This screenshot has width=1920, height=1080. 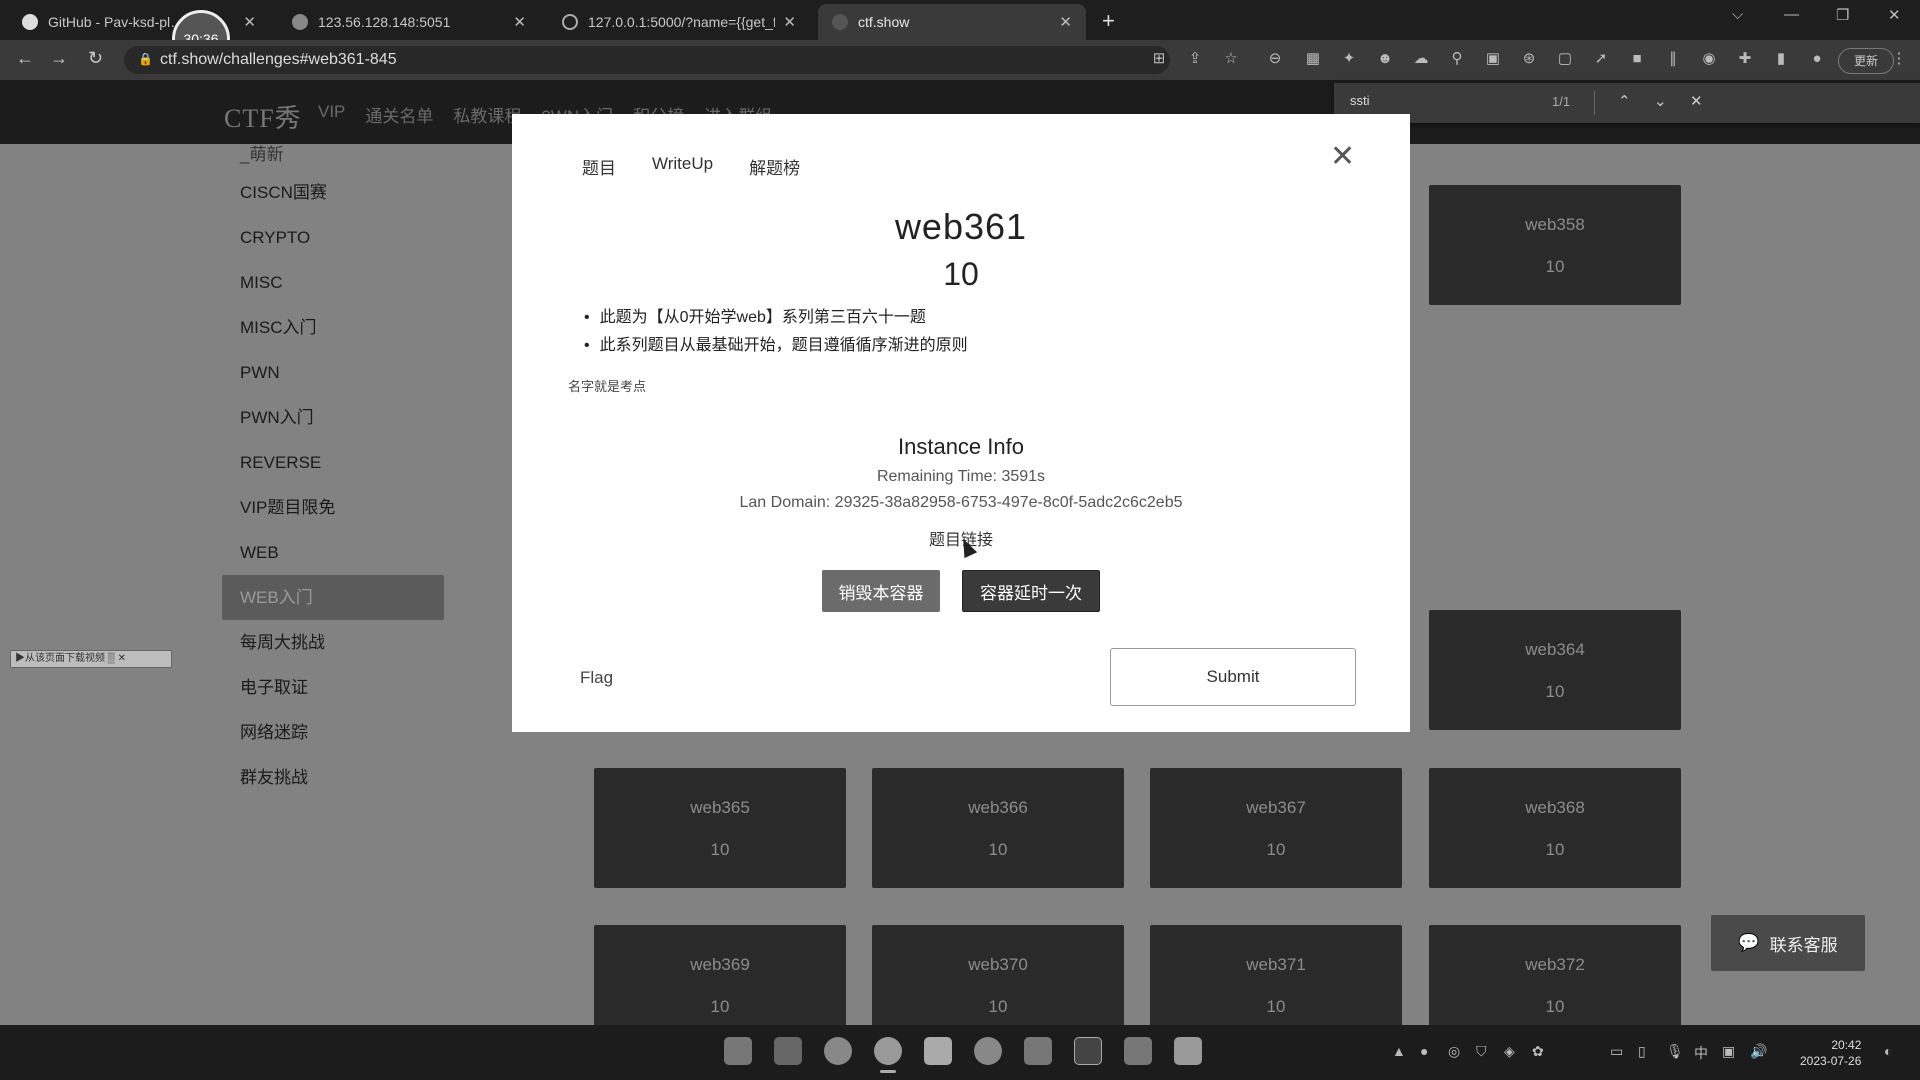 What do you see at coordinates (1031, 591) in the screenshot?
I see `extend-container-button: 容器延时一次` at bounding box center [1031, 591].